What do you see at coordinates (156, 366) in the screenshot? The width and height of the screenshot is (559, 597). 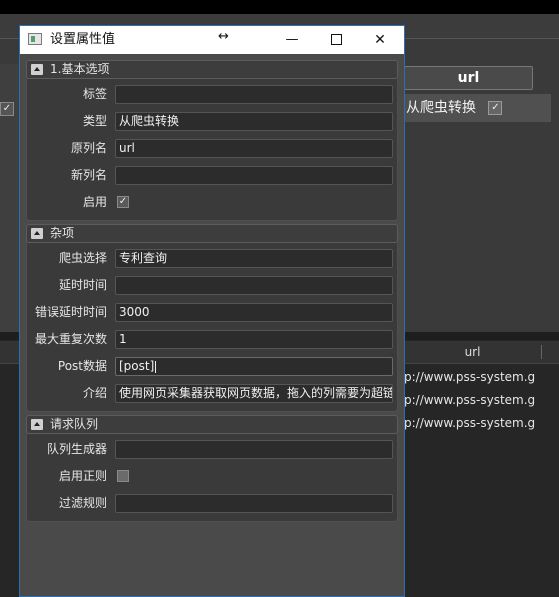 I see `text-caret` at bounding box center [156, 366].